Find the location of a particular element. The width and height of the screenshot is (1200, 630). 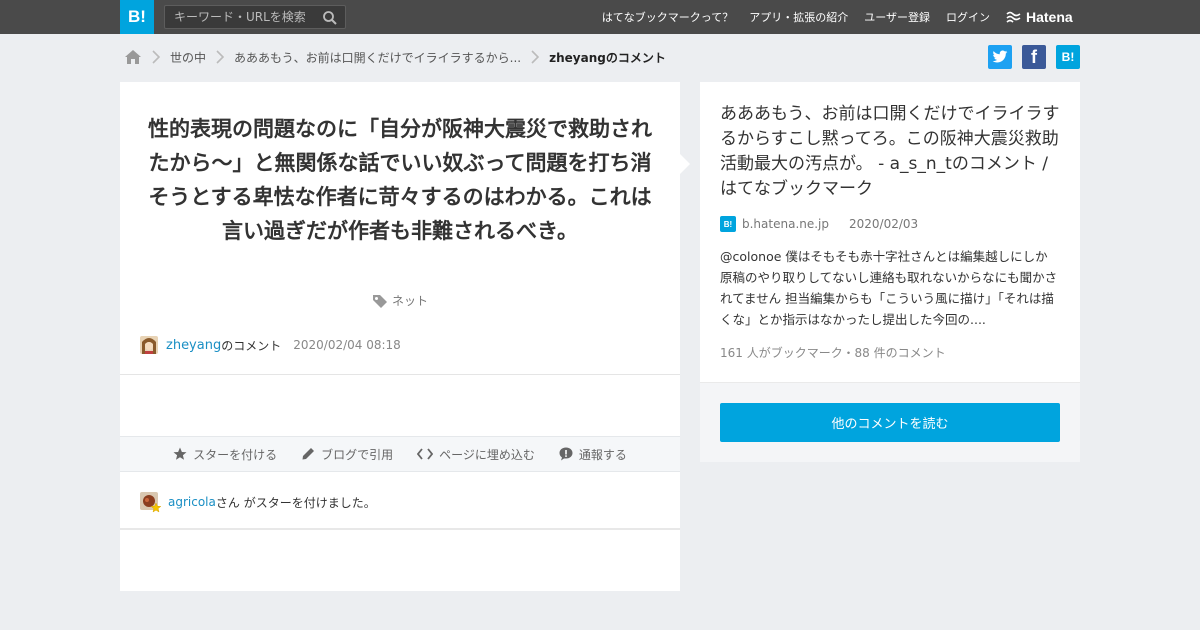

author-name: zheyang is located at coordinates (193, 345).